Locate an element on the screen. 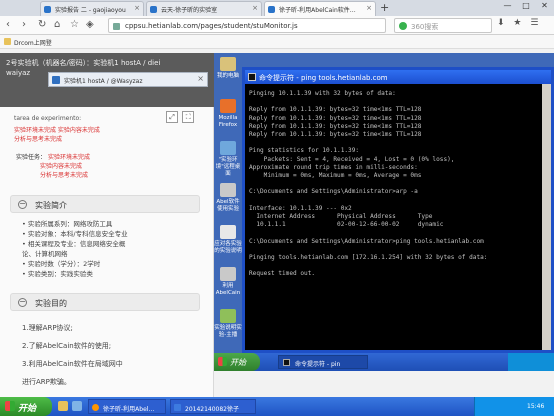  shield-icon: ◈ is located at coordinates (90, 24).